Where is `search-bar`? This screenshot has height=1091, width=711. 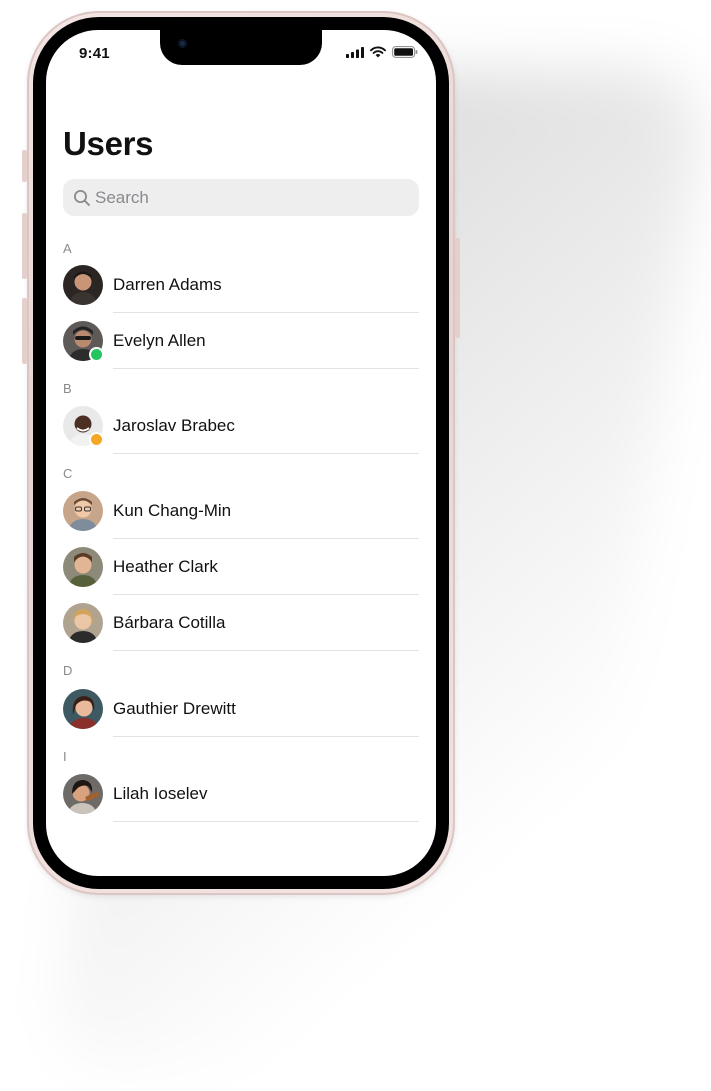 search-bar is located at coordinates (241, 197).